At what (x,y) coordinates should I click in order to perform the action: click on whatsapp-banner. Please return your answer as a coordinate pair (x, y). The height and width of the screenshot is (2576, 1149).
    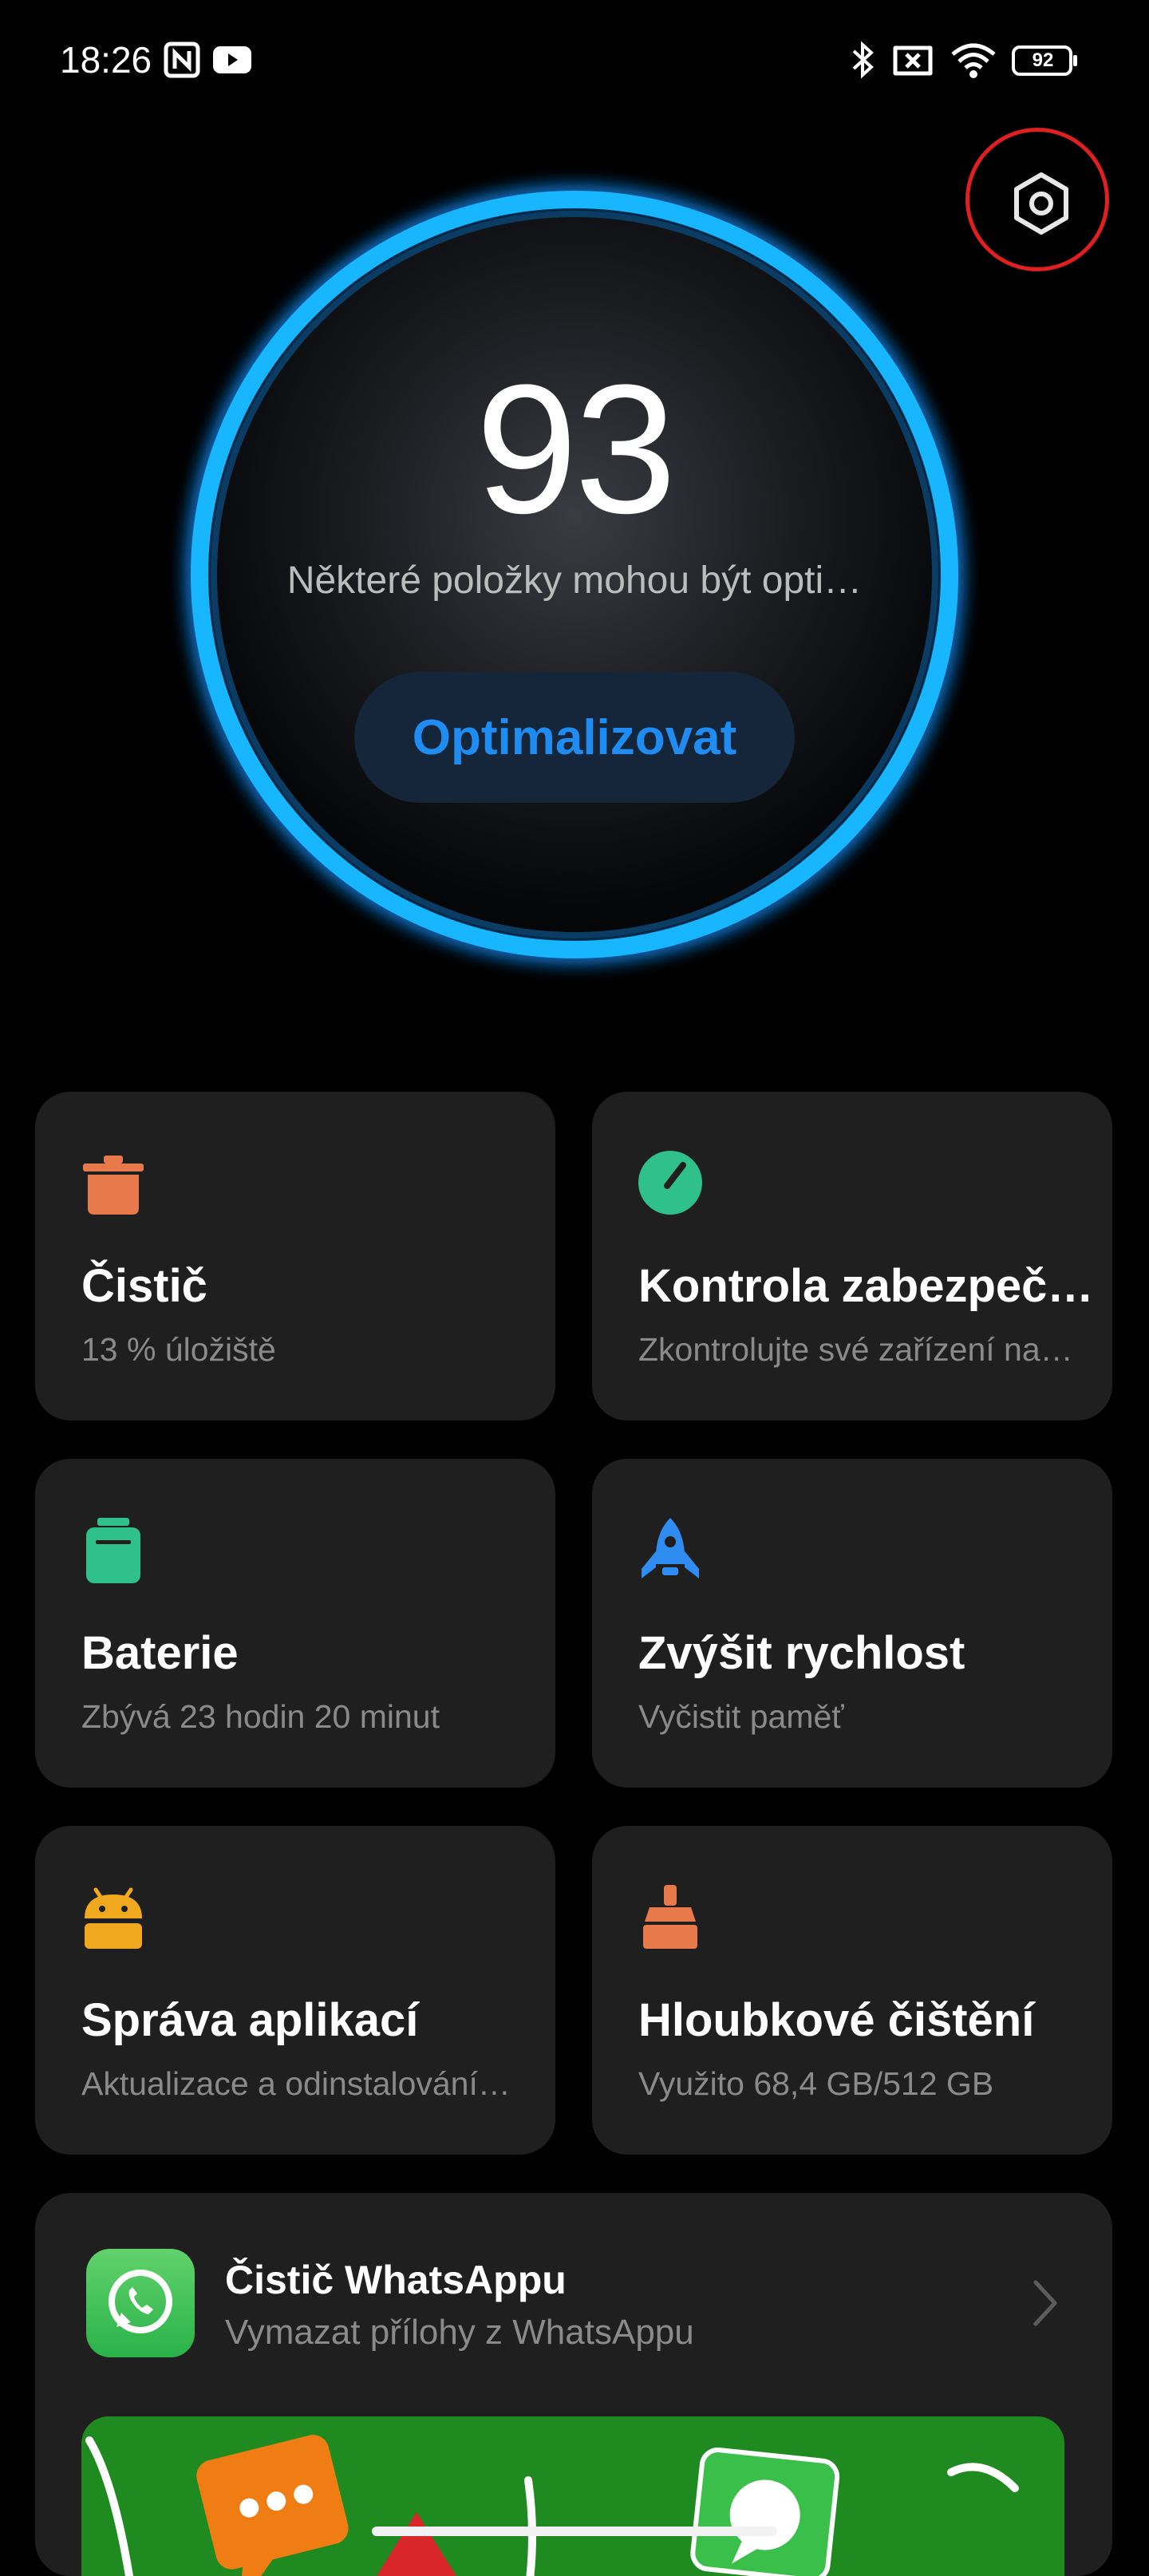
    Looking at the image, I should click on (573, 2496).